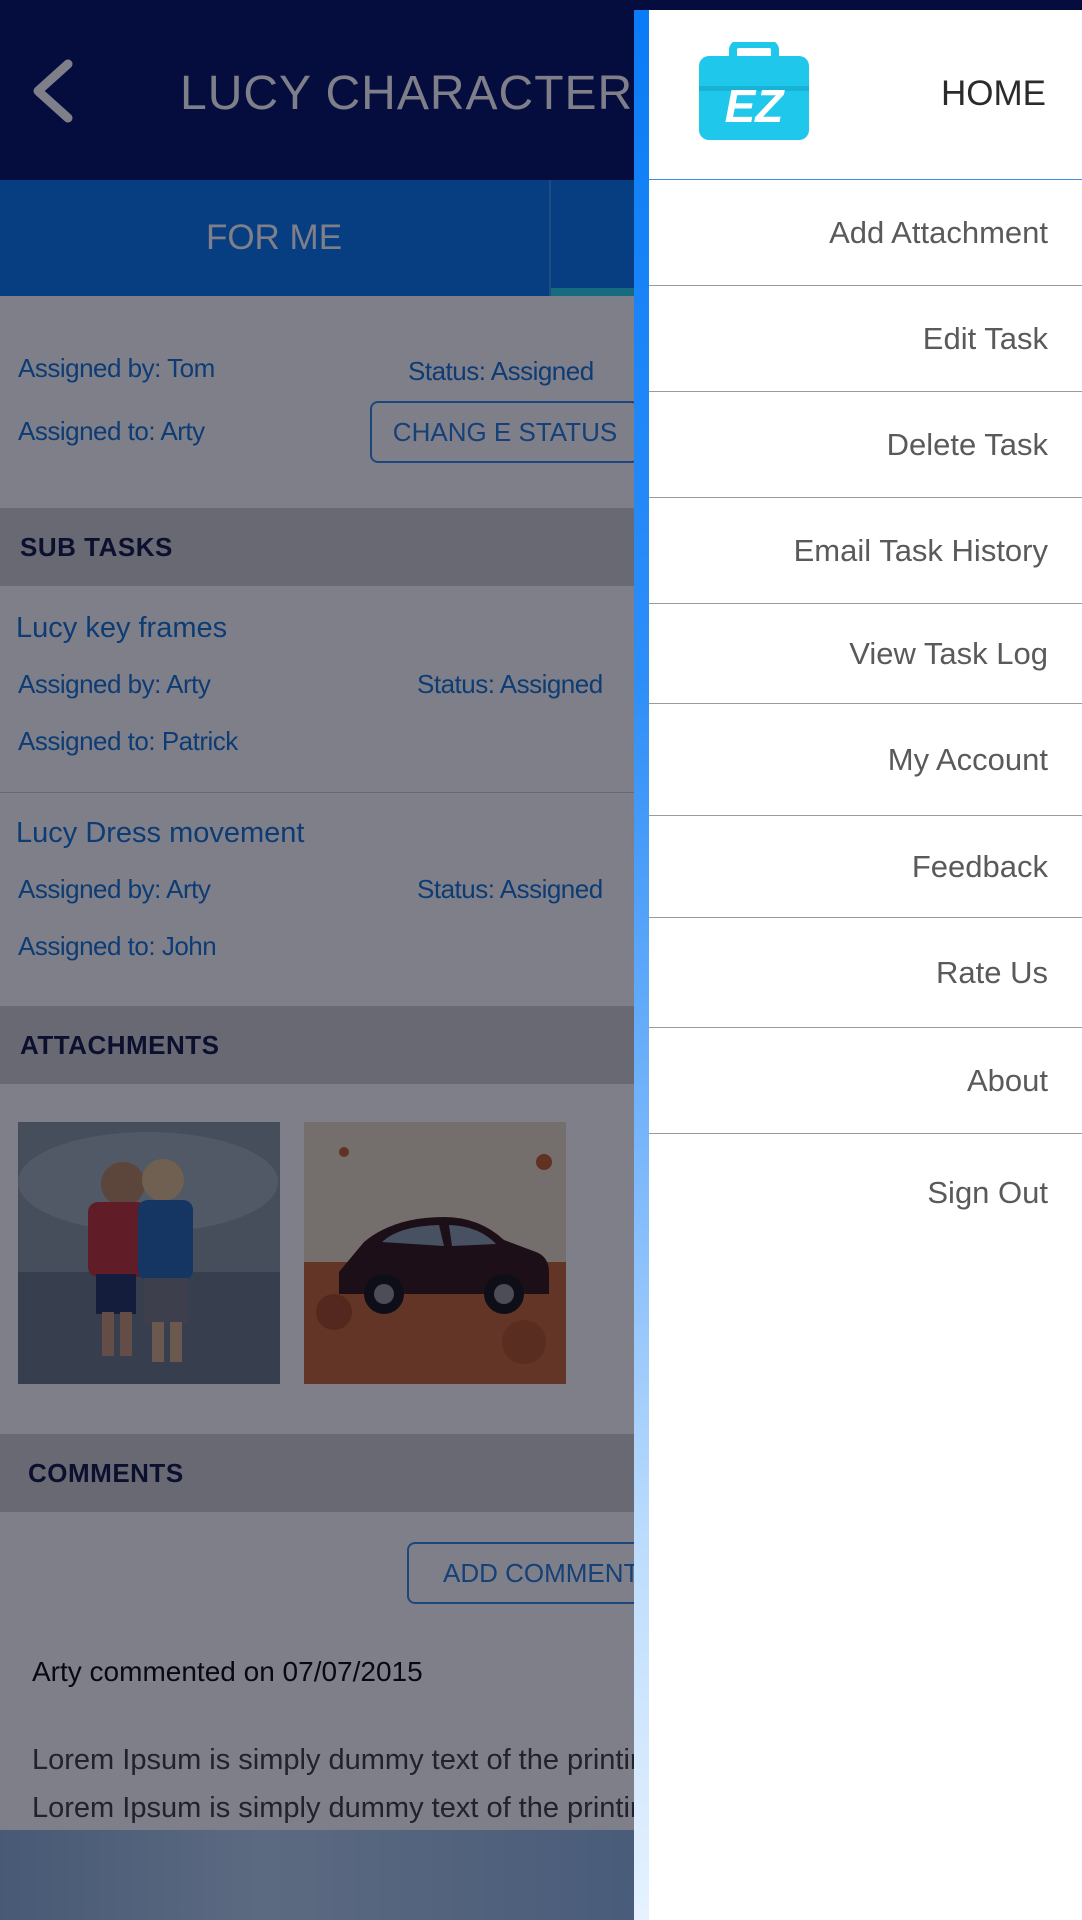 The height and width of the screenshot is (1920, 1082). I want to click on menu-item-about: About, so click(865, 1081).